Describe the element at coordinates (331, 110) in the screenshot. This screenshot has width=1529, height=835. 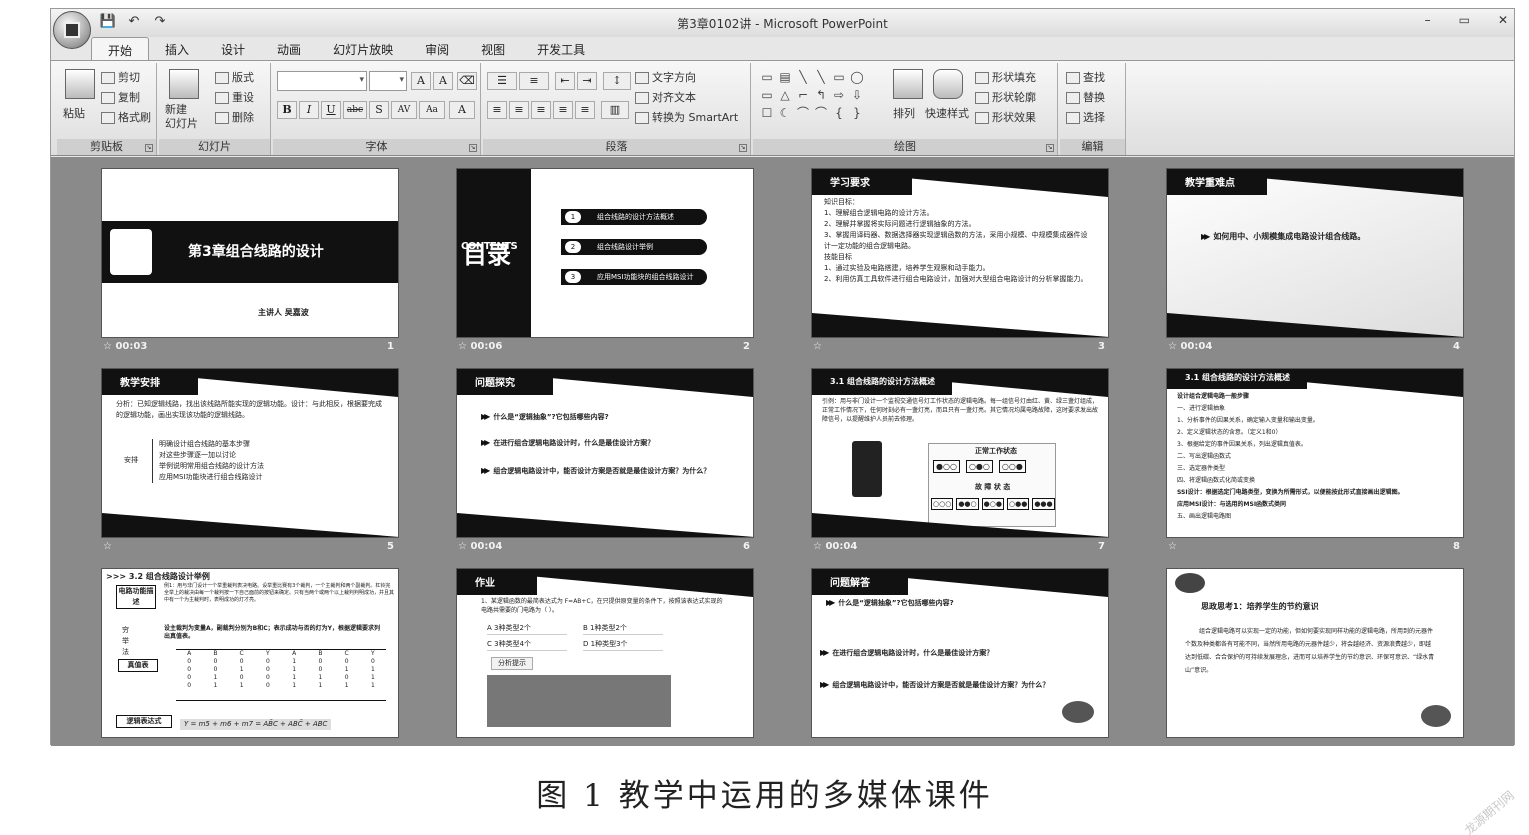
I see `underline-button: U` at that location.